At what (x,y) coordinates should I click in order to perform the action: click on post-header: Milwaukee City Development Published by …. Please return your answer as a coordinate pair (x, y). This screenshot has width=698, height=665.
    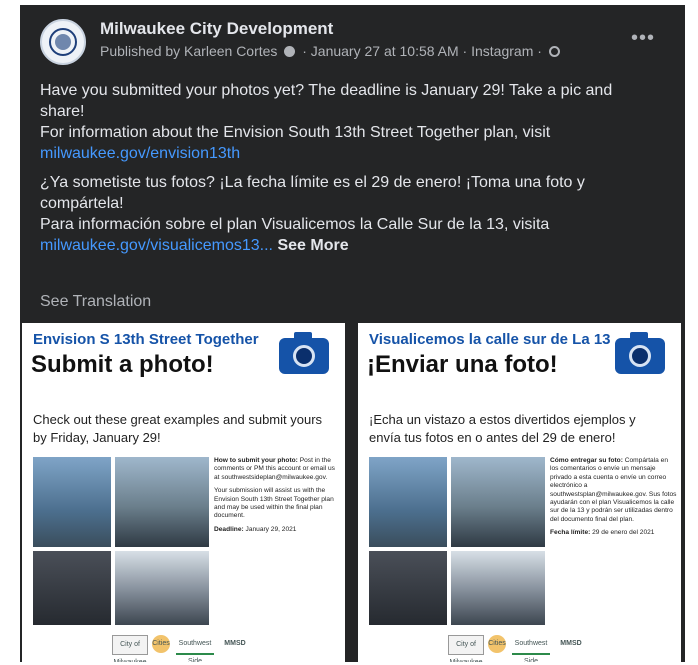
    Looking at the image, I should click on (352, 40).